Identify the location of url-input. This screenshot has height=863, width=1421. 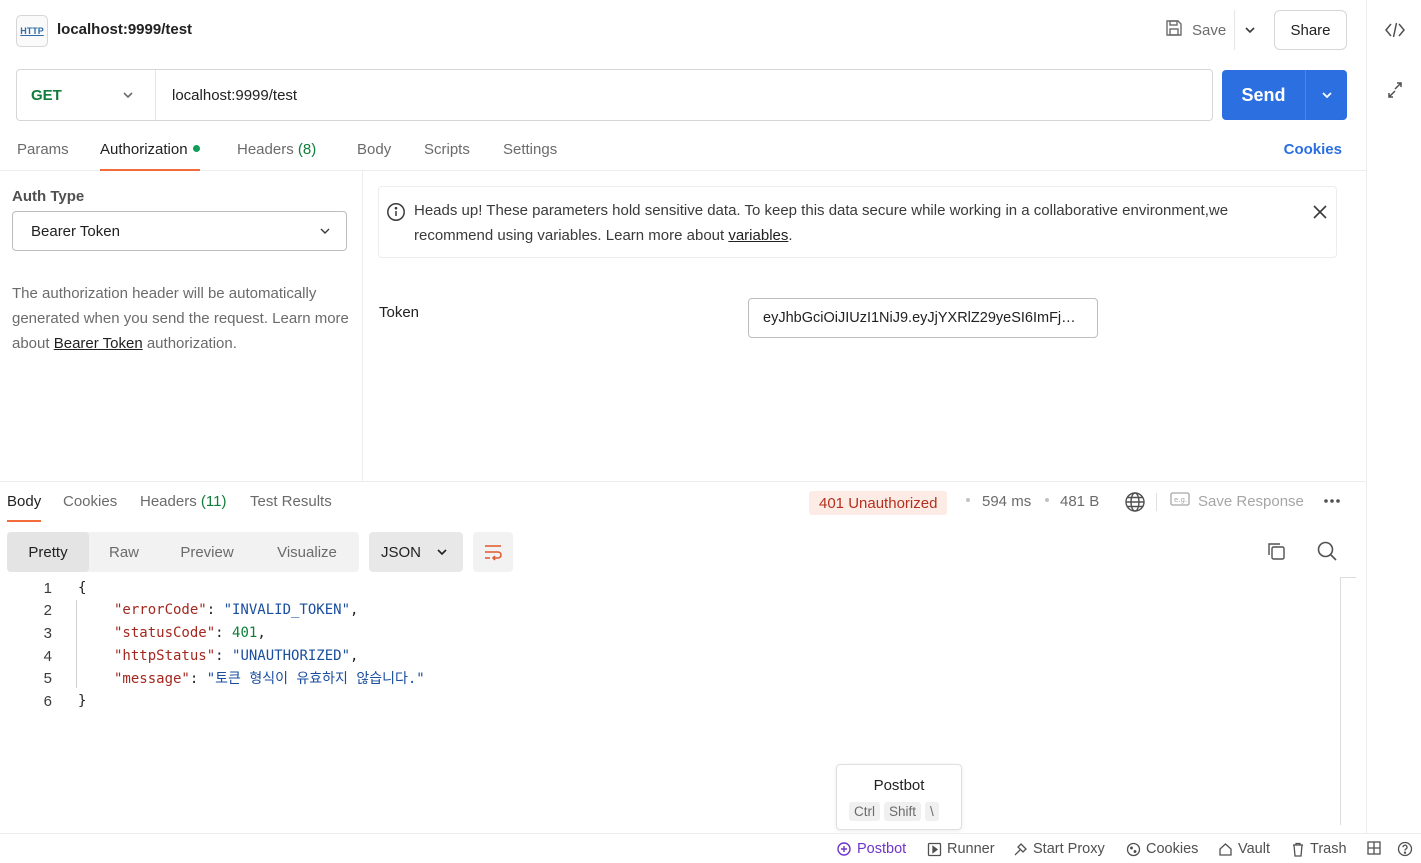
(684, 95).